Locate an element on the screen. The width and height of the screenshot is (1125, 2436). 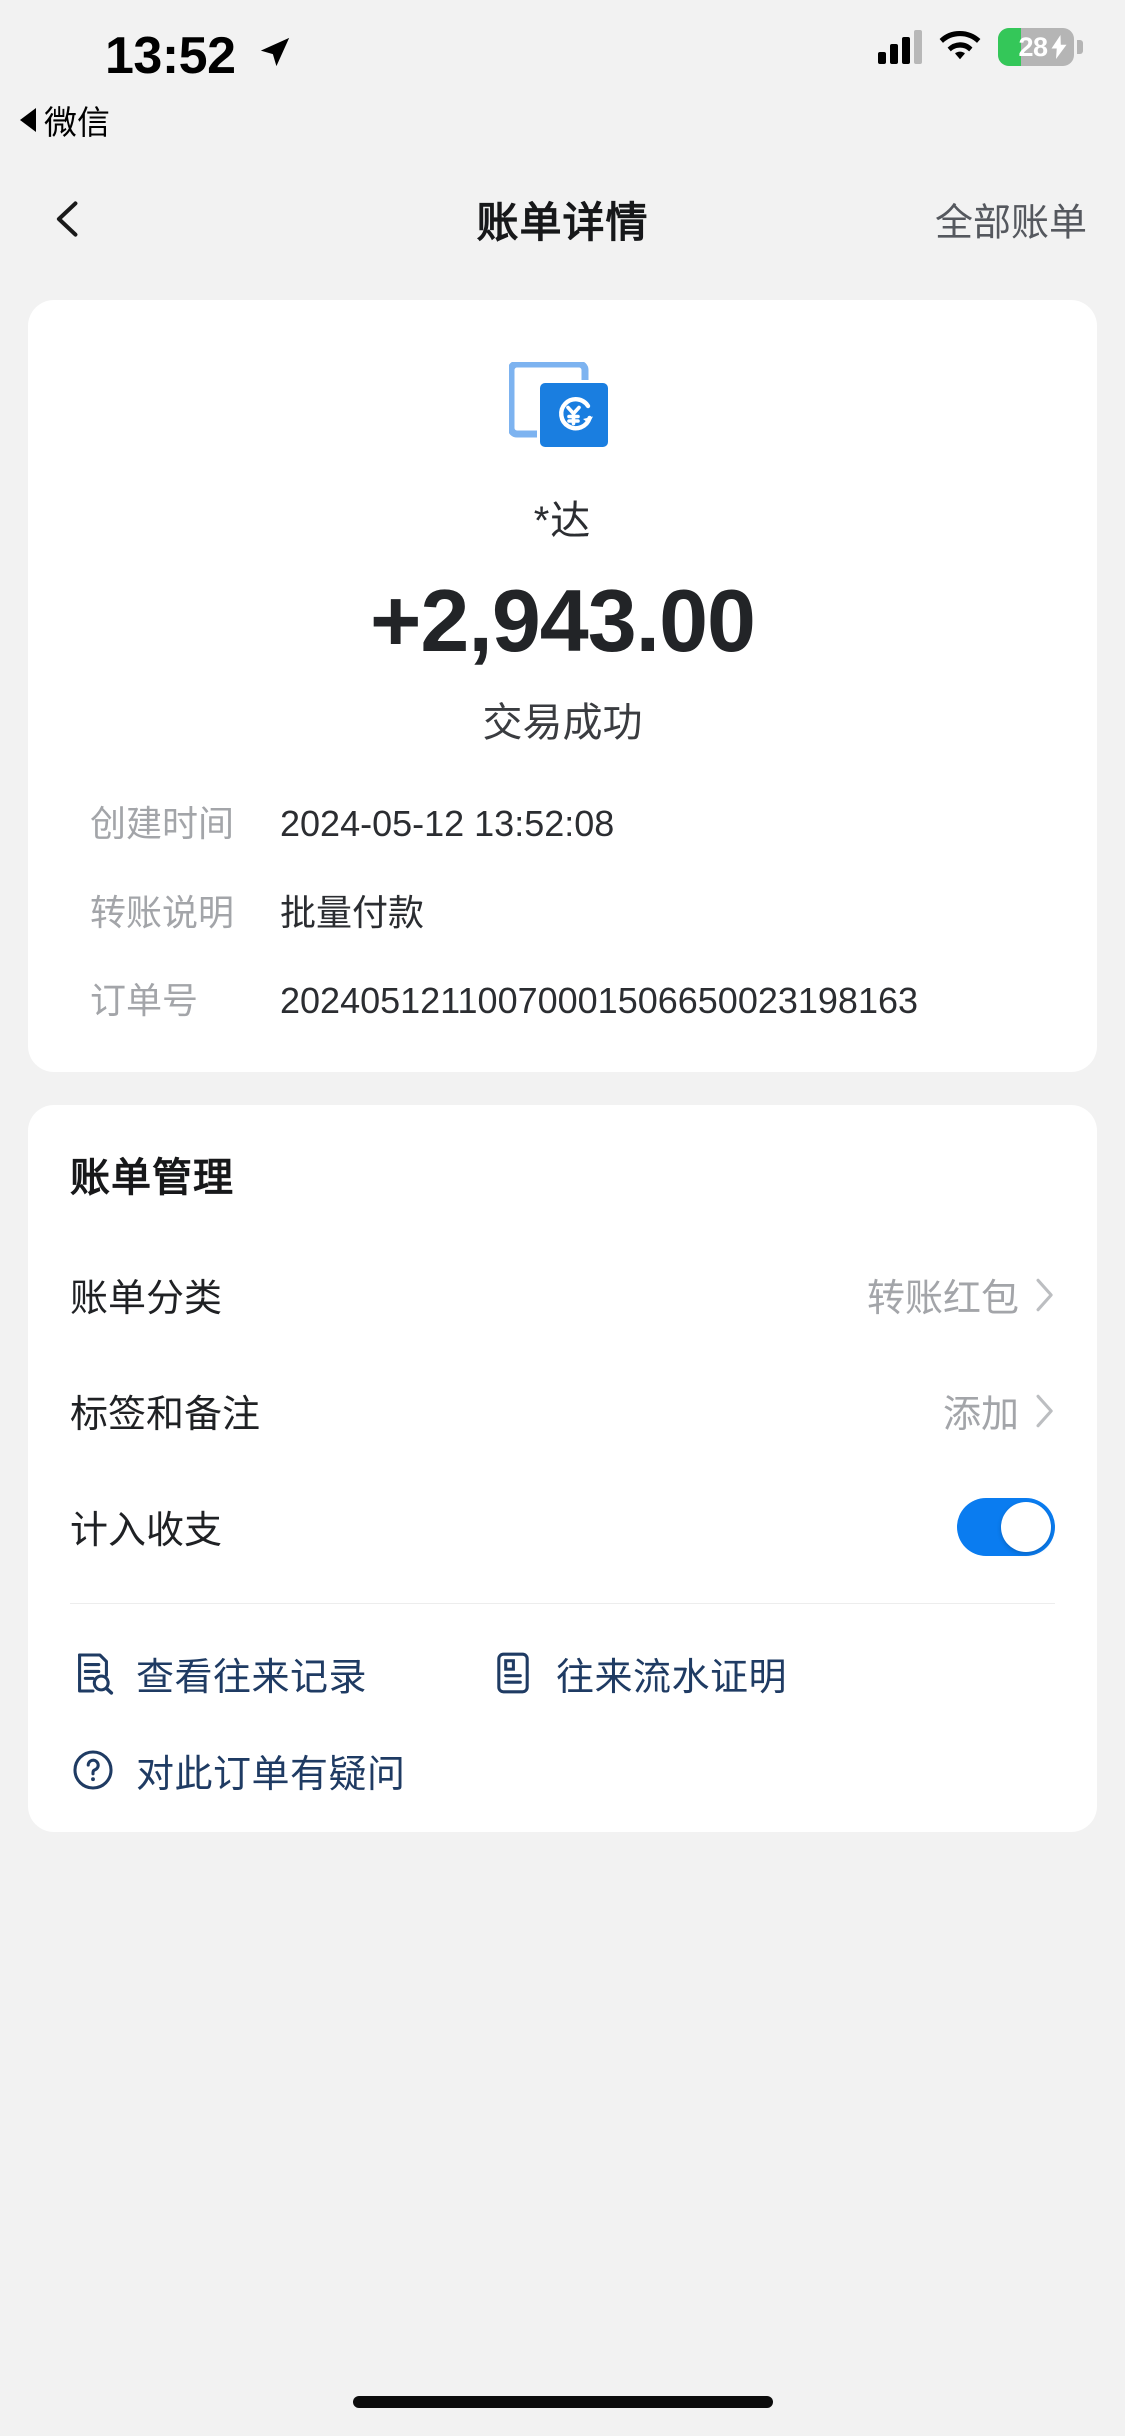
detail-row: 转账说明 批量付款 is located at coordinates (562, 913).